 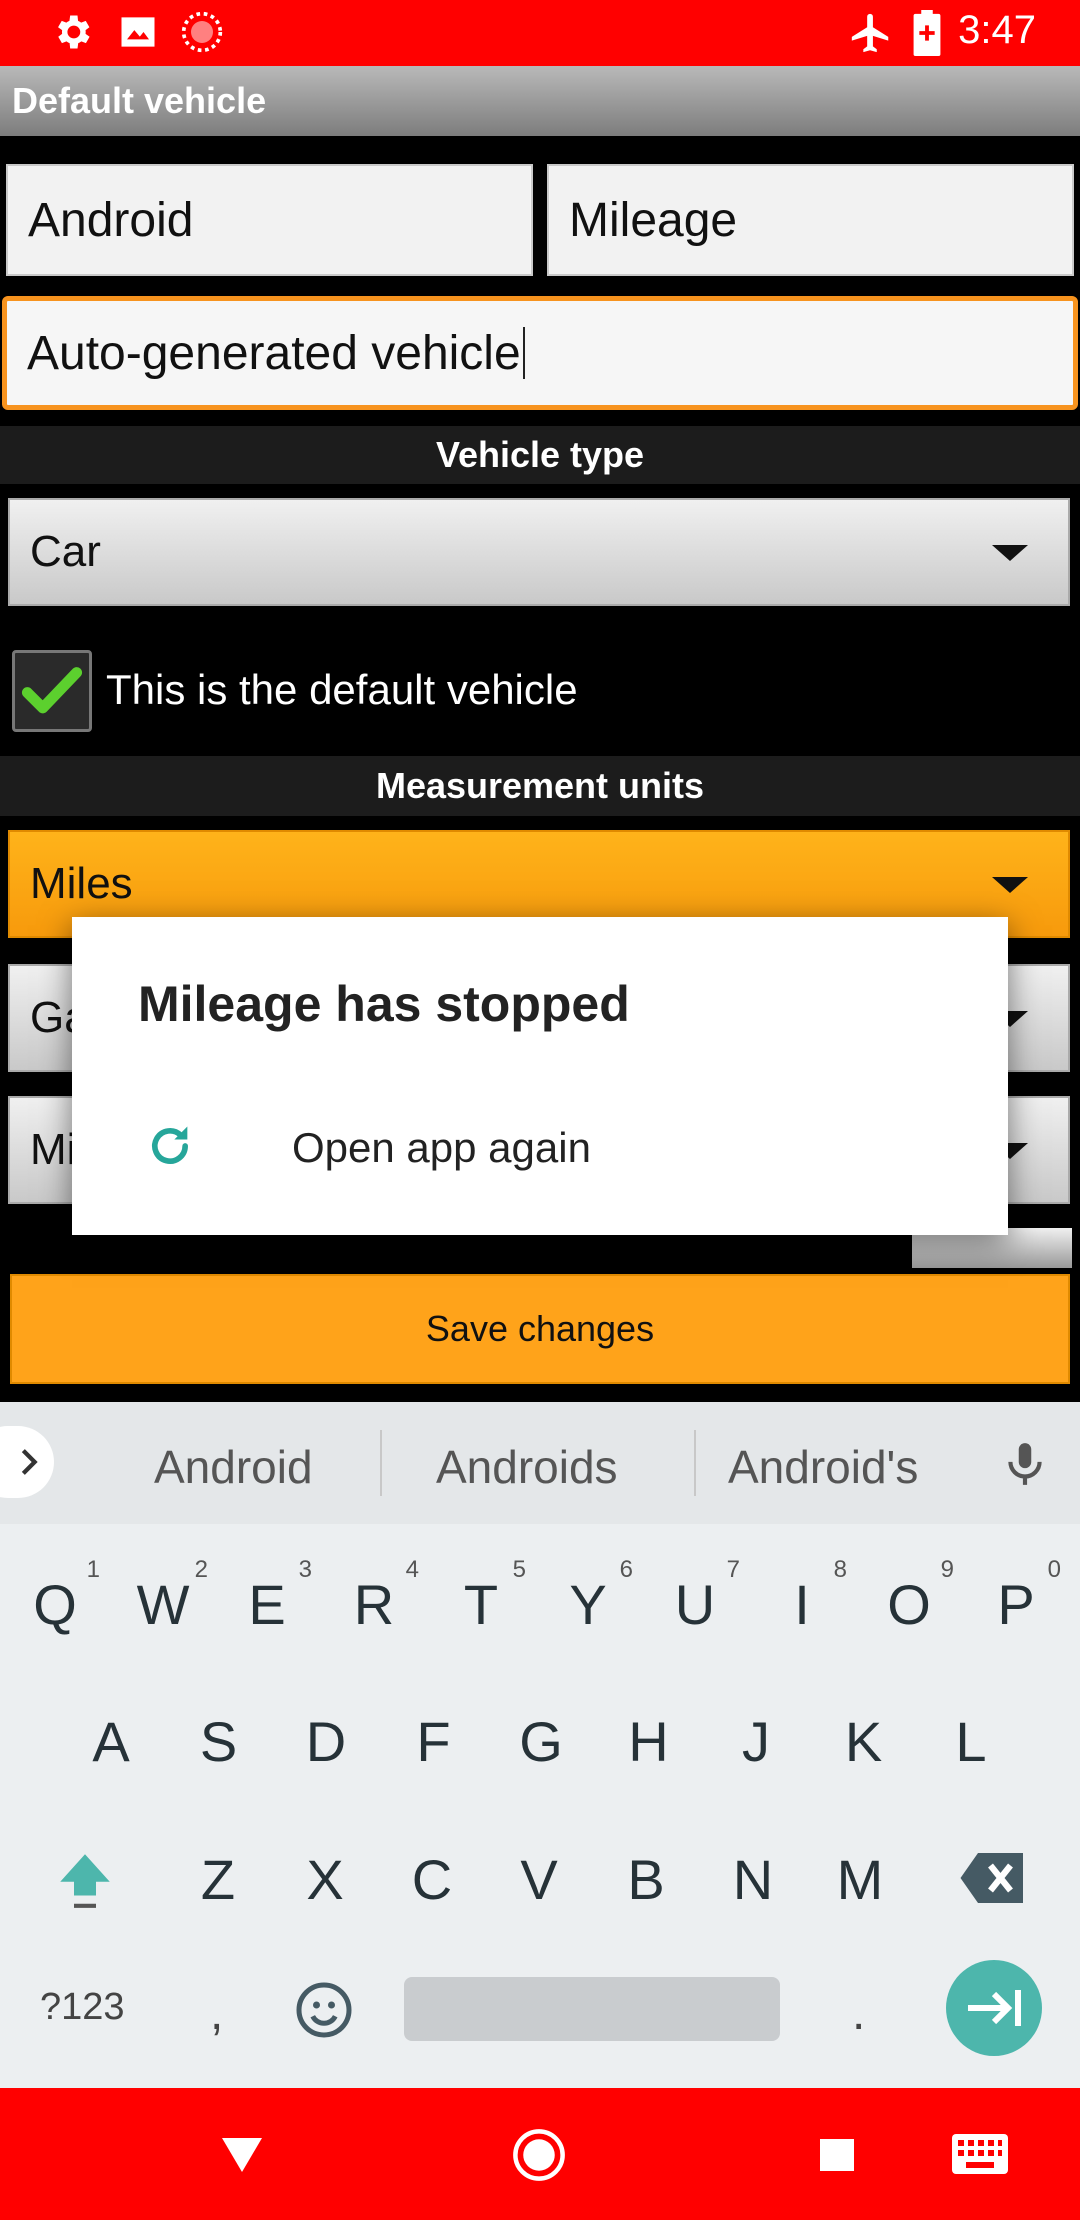 I want to click on suggestion-strip: Android Androids Android's, so click(x=540, y=1463).